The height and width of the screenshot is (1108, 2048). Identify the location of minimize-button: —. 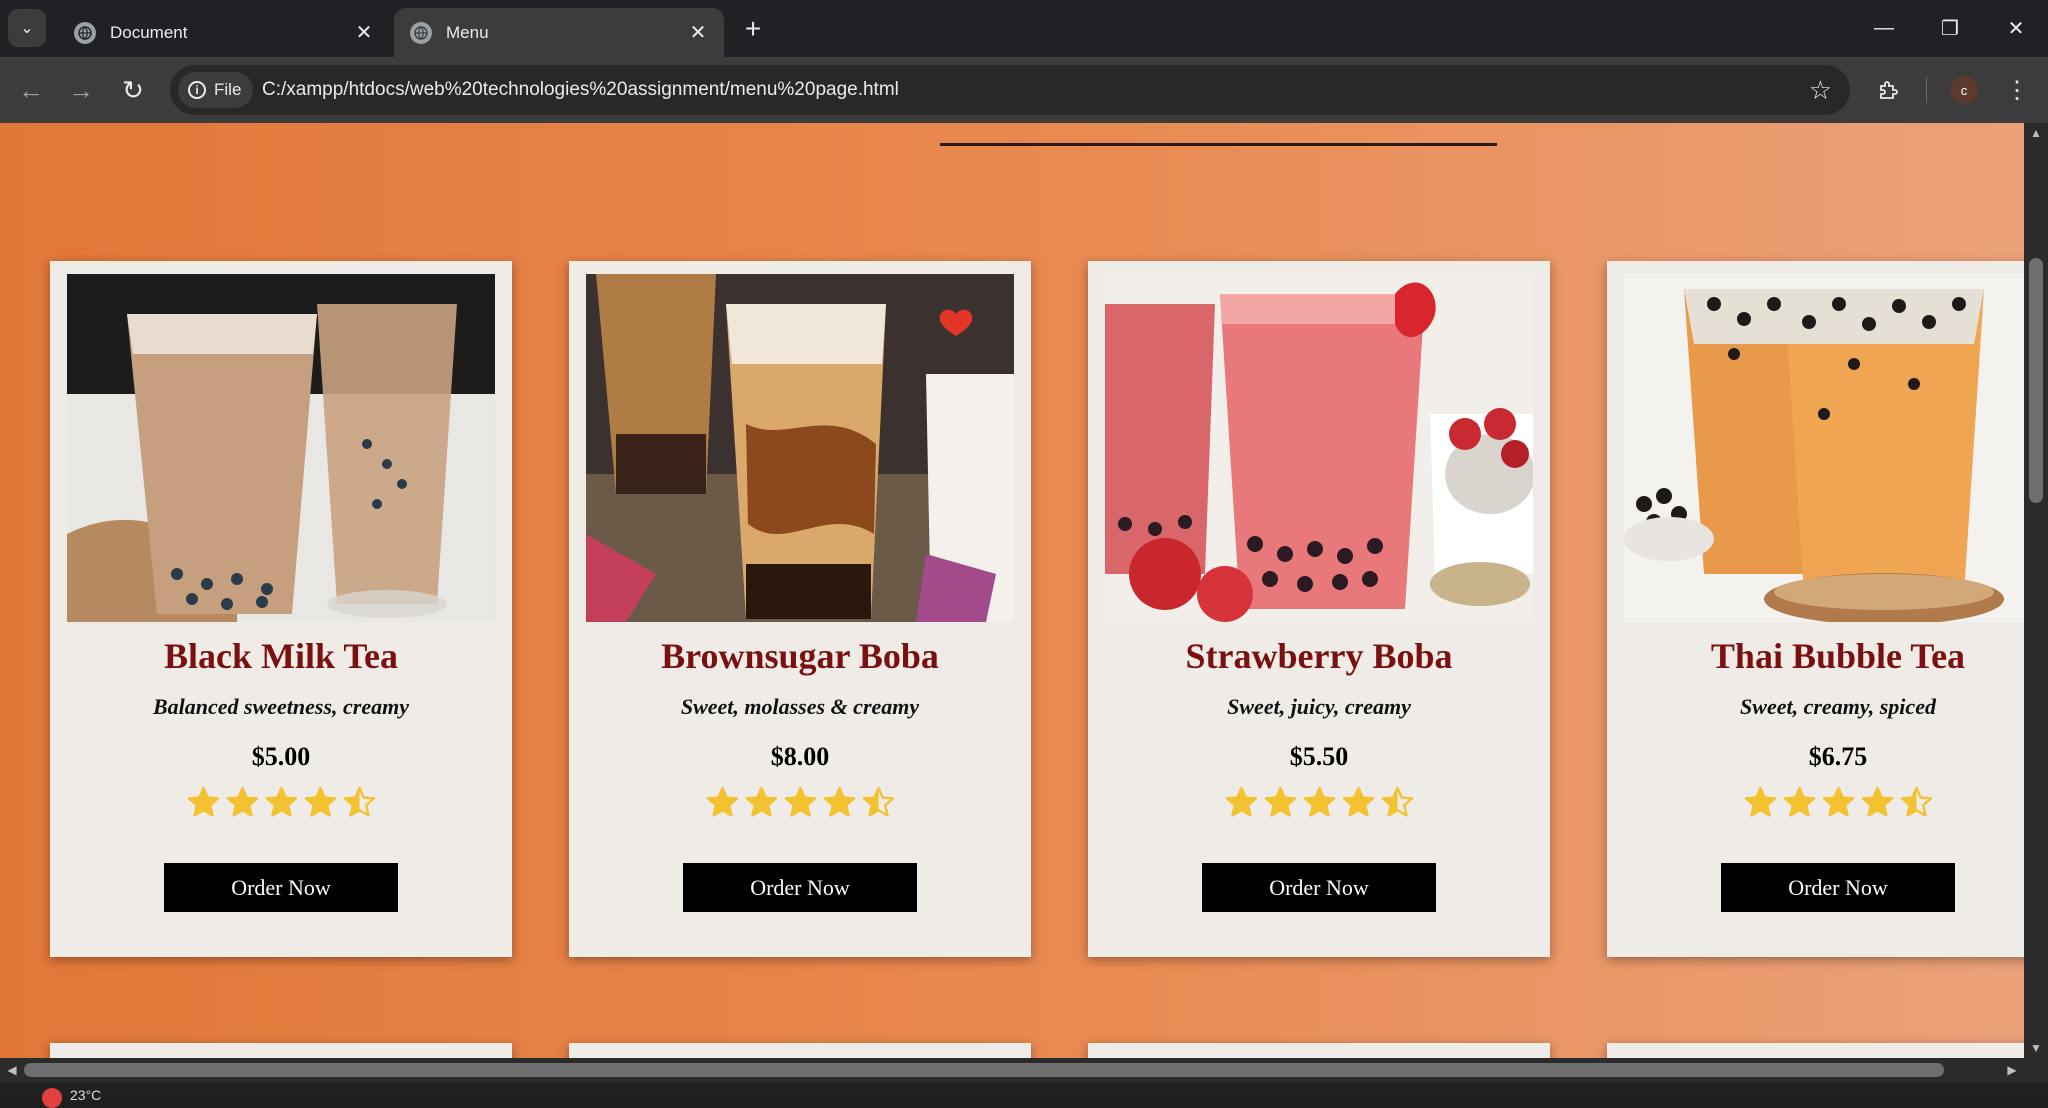
(1884, 28).